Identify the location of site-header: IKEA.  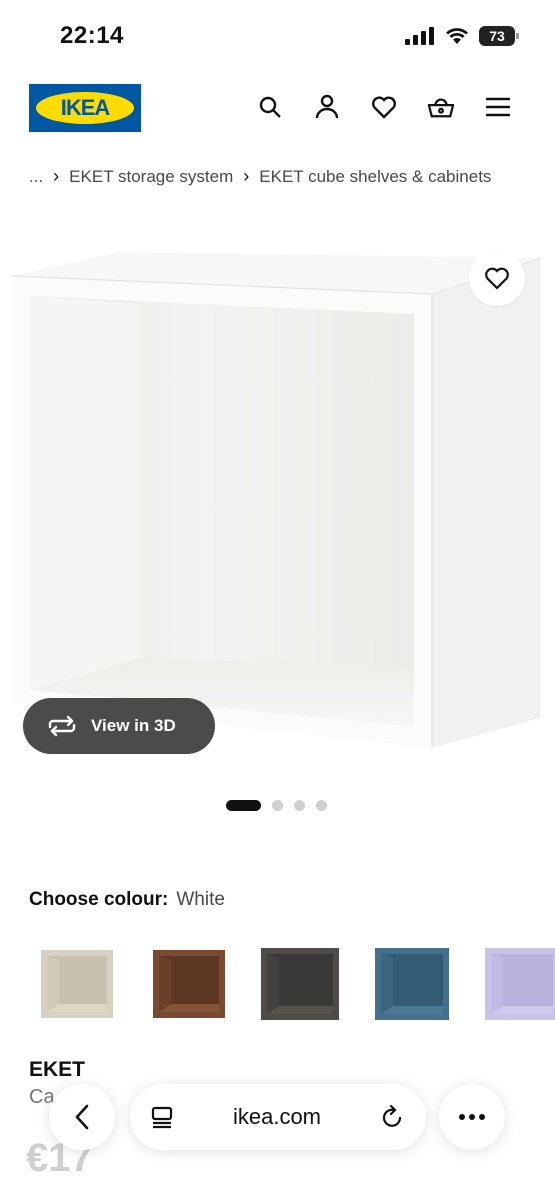
(277, 108).